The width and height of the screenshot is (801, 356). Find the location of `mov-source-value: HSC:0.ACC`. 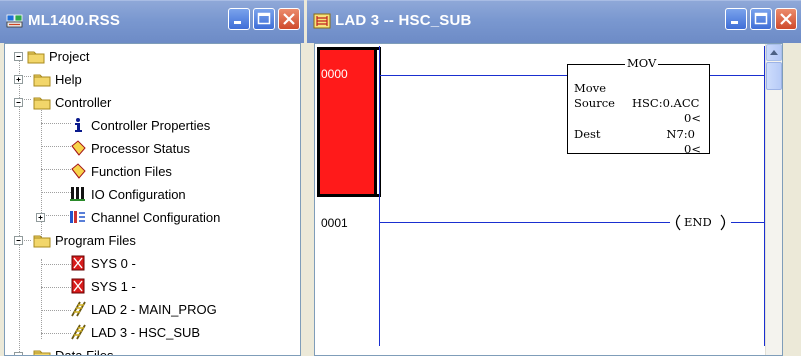

mov-source-value: HSC:0.ACC is located at coordinates (665, 103).